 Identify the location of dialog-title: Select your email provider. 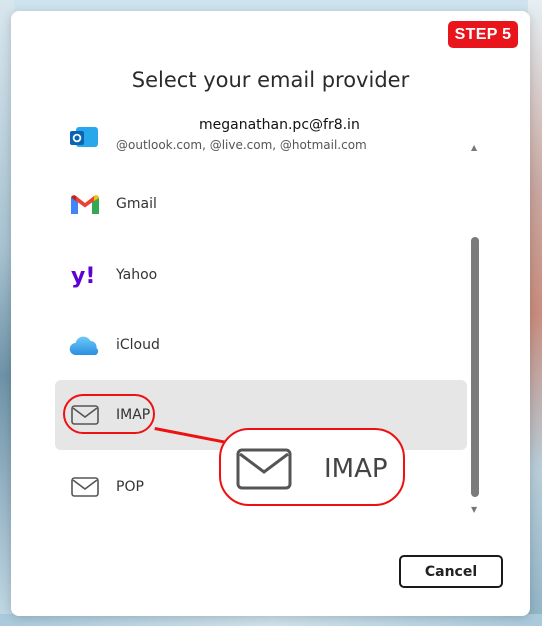
(270, 80).